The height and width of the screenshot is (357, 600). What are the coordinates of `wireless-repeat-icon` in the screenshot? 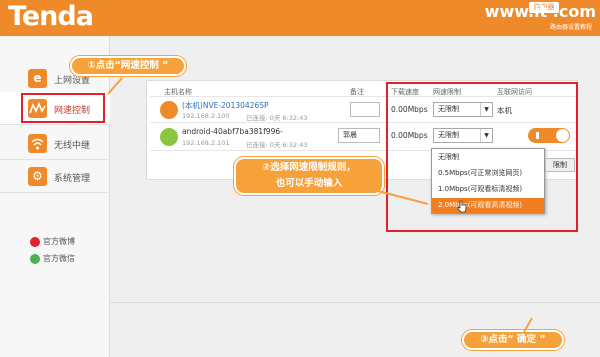 It's located at (37, 143).